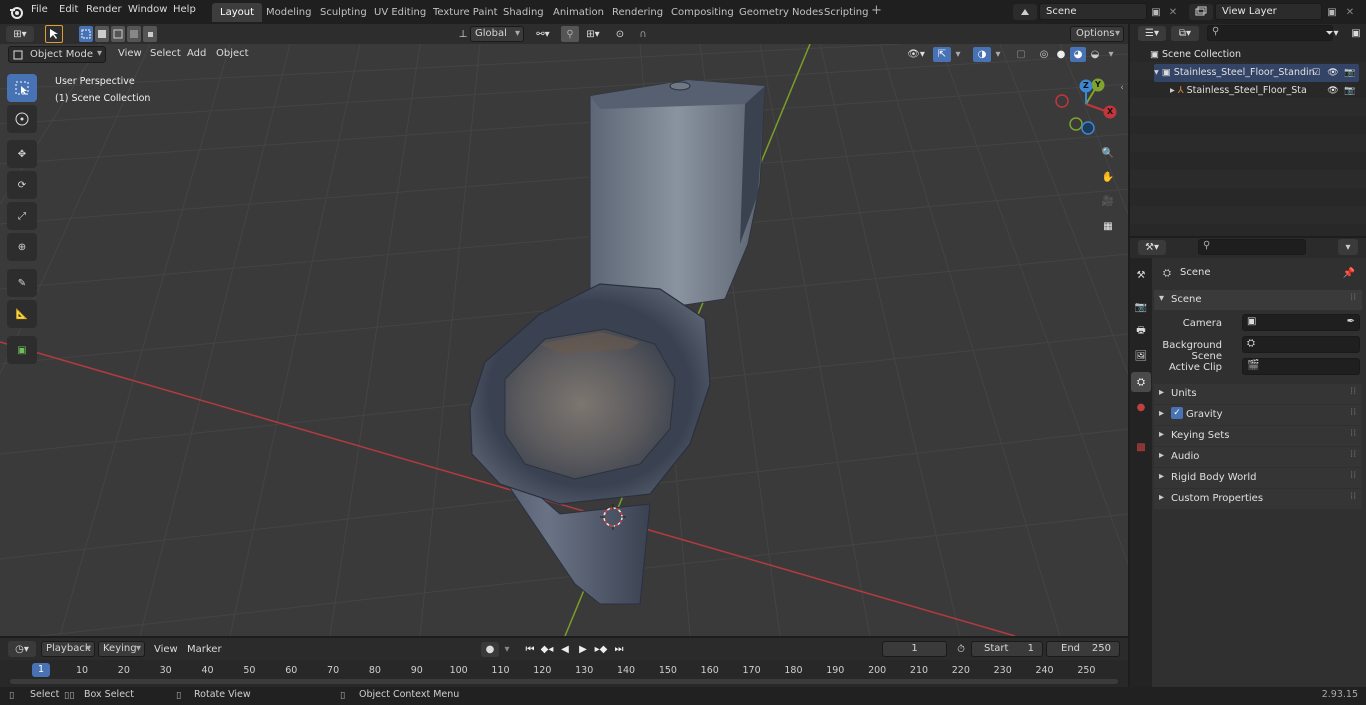 The width and height of the screenshot is (1366, 705). I want to click on view-layer-field: View Layer, so click(1268, 11).